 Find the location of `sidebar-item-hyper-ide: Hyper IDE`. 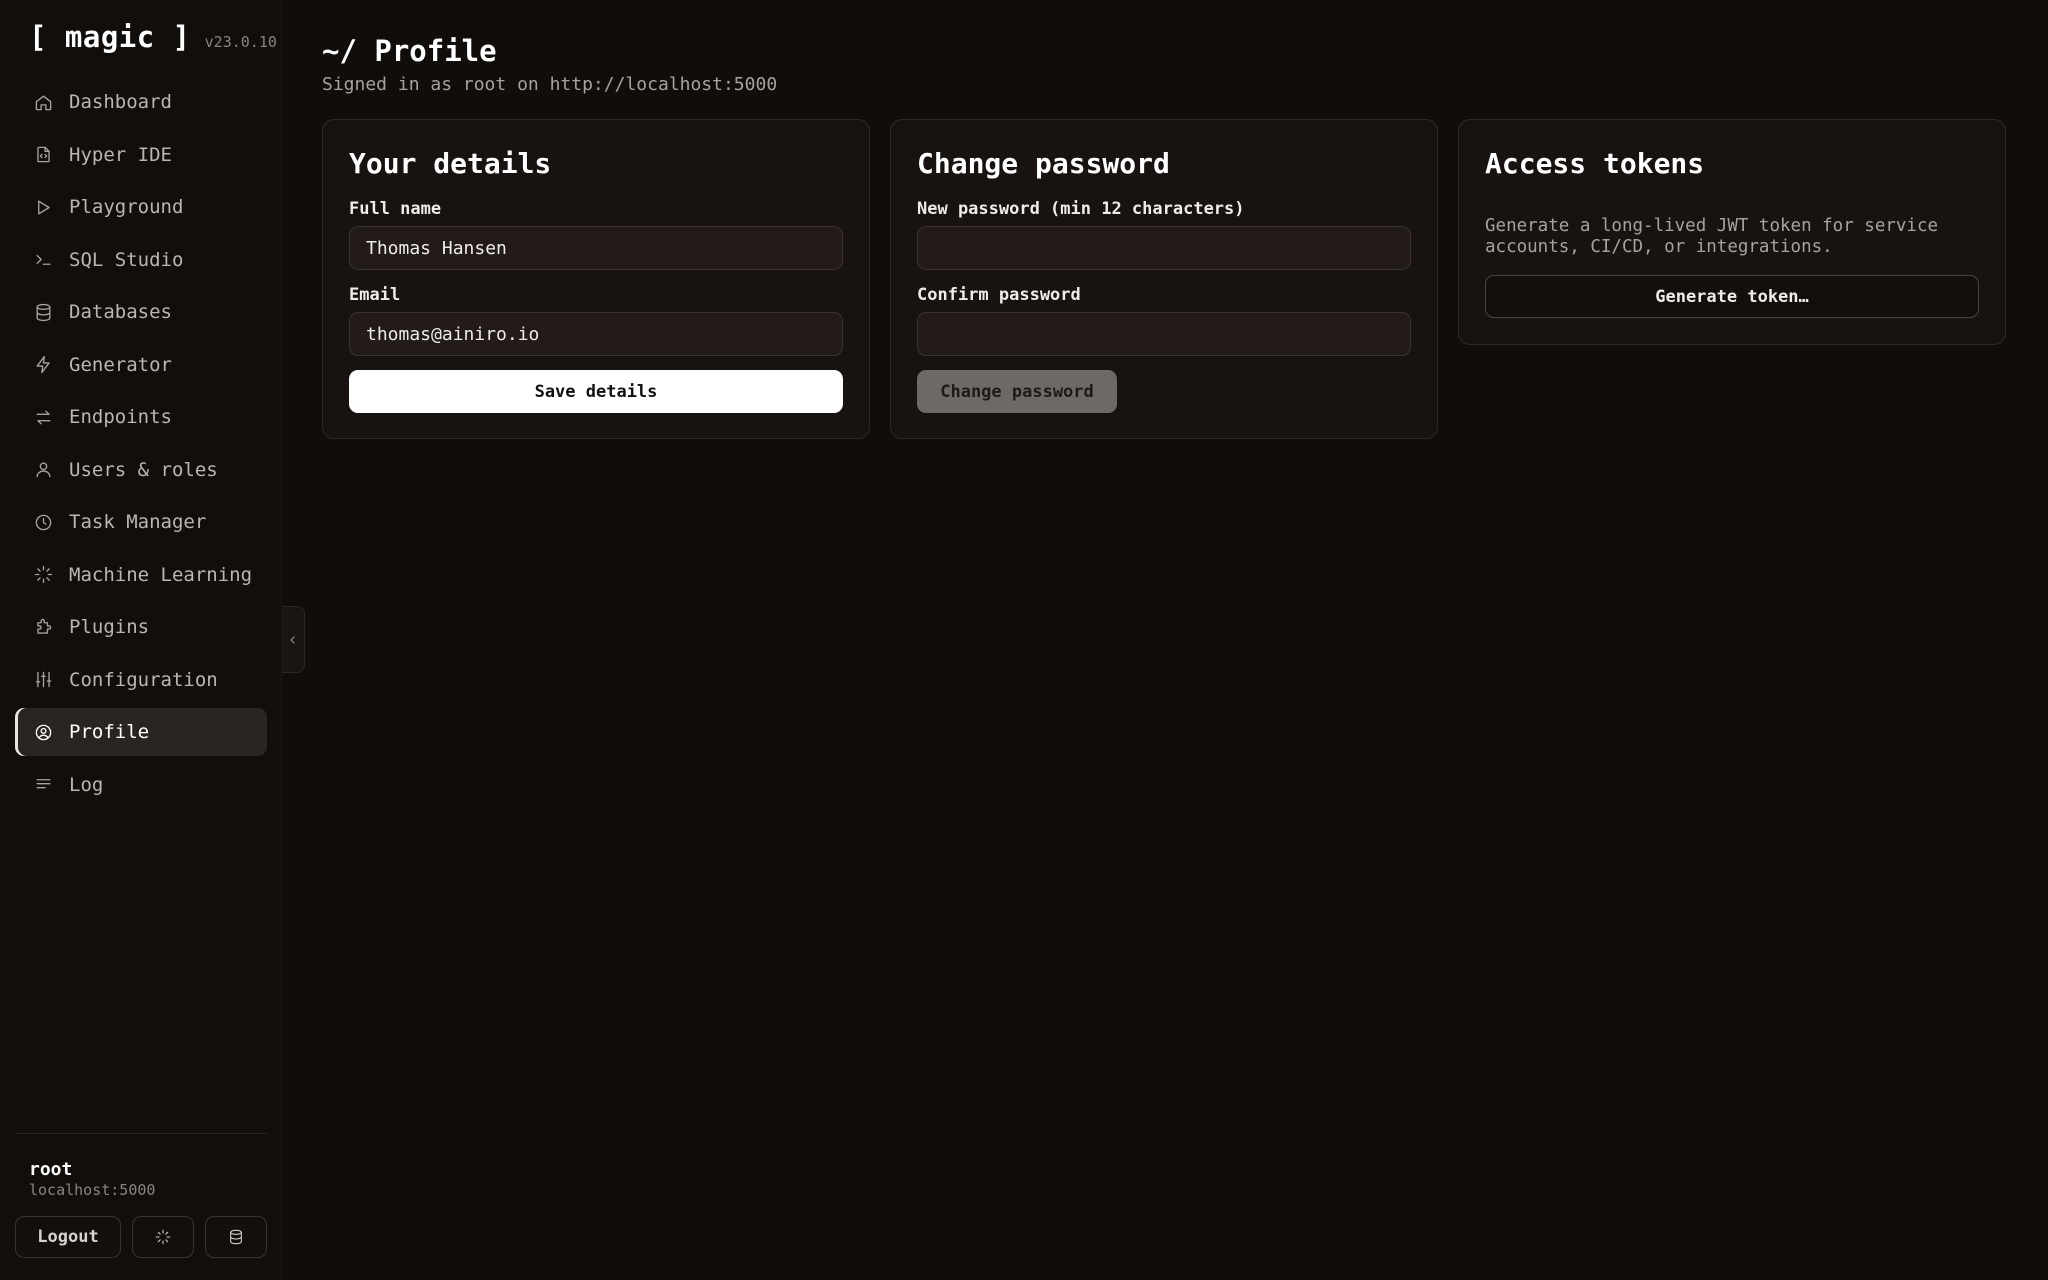

sidebar-item-hyper-ide: Hyper IDE is located at coordinates (141, 155).